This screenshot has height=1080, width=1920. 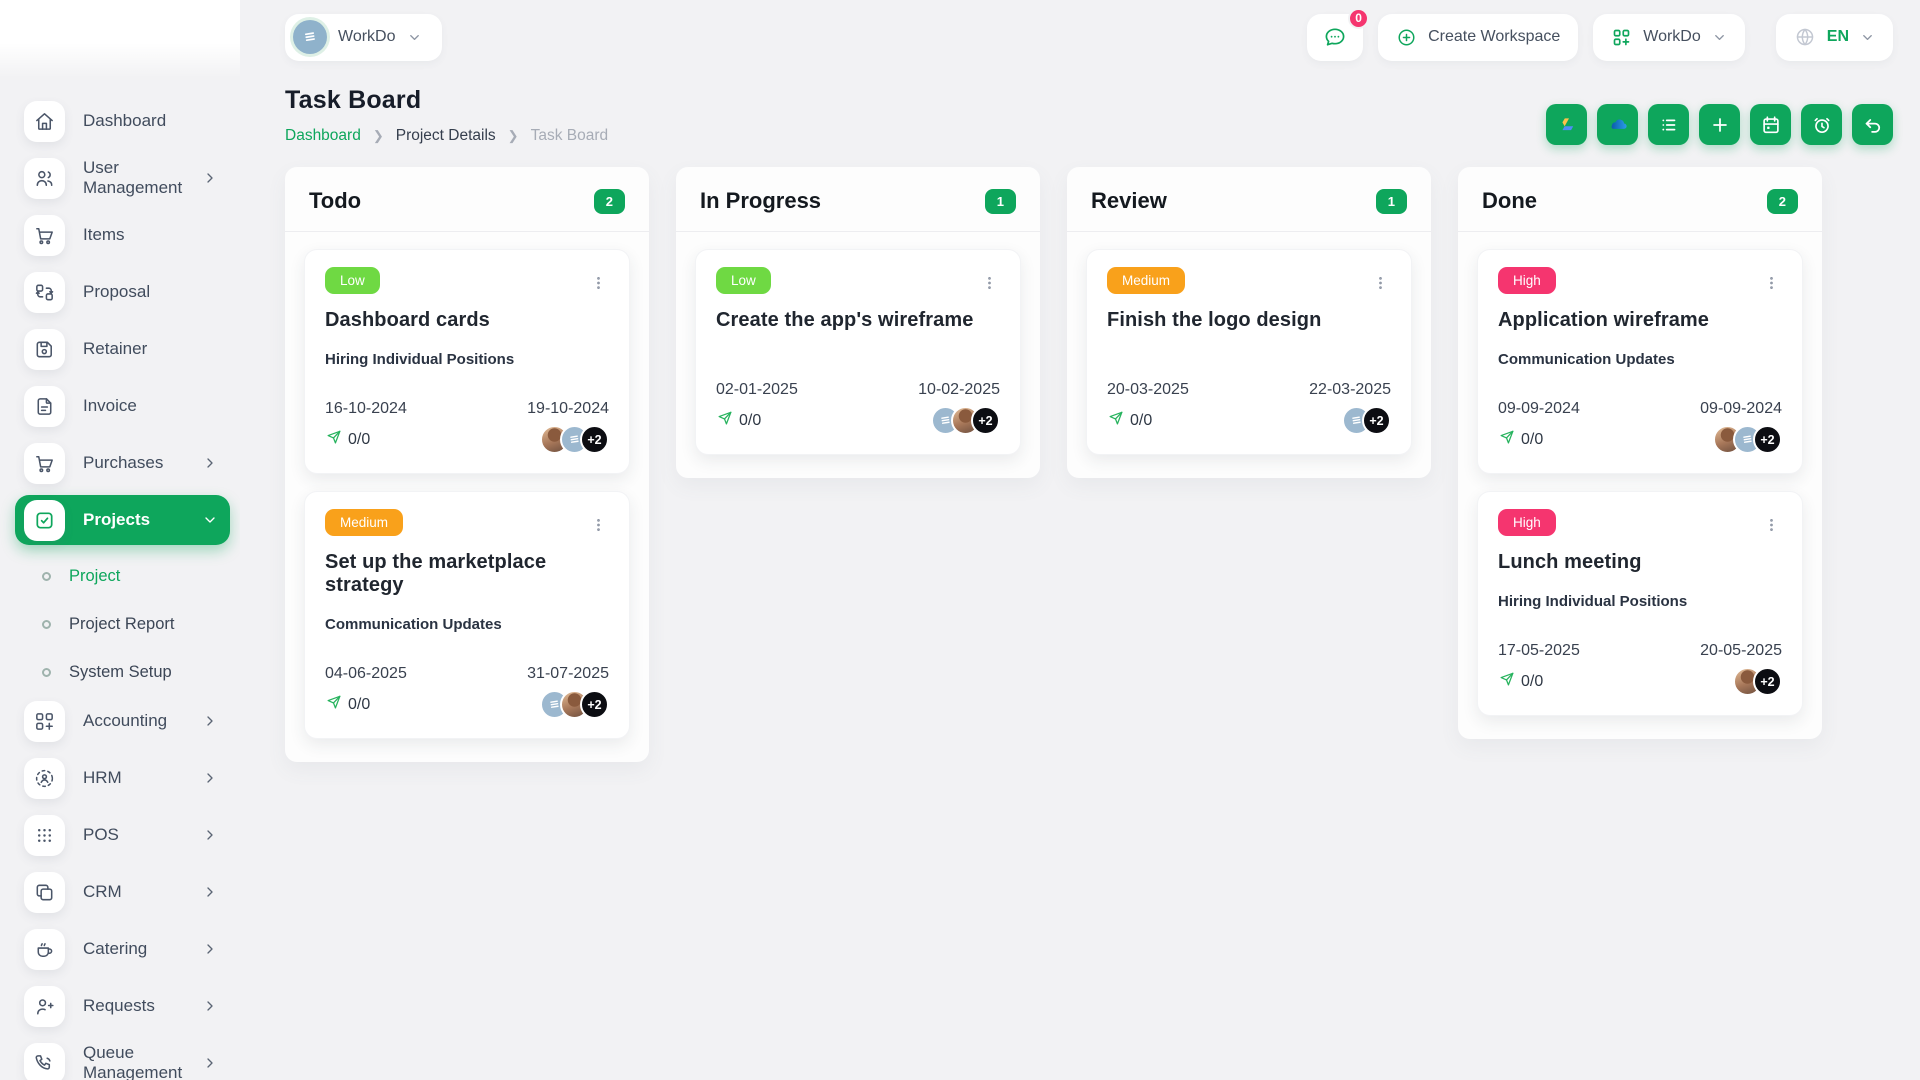 I want to click on sidebar-item-catering: Catering, so click(x=115, y=949).